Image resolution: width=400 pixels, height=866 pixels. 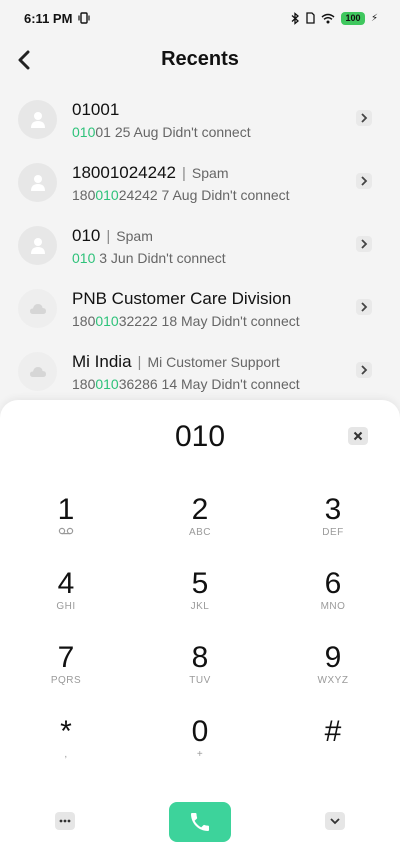 What do you see at coordinates (374, 18) in the screenshot?
I see `charging-icon: ⚡` at bounding box center [374, 18].